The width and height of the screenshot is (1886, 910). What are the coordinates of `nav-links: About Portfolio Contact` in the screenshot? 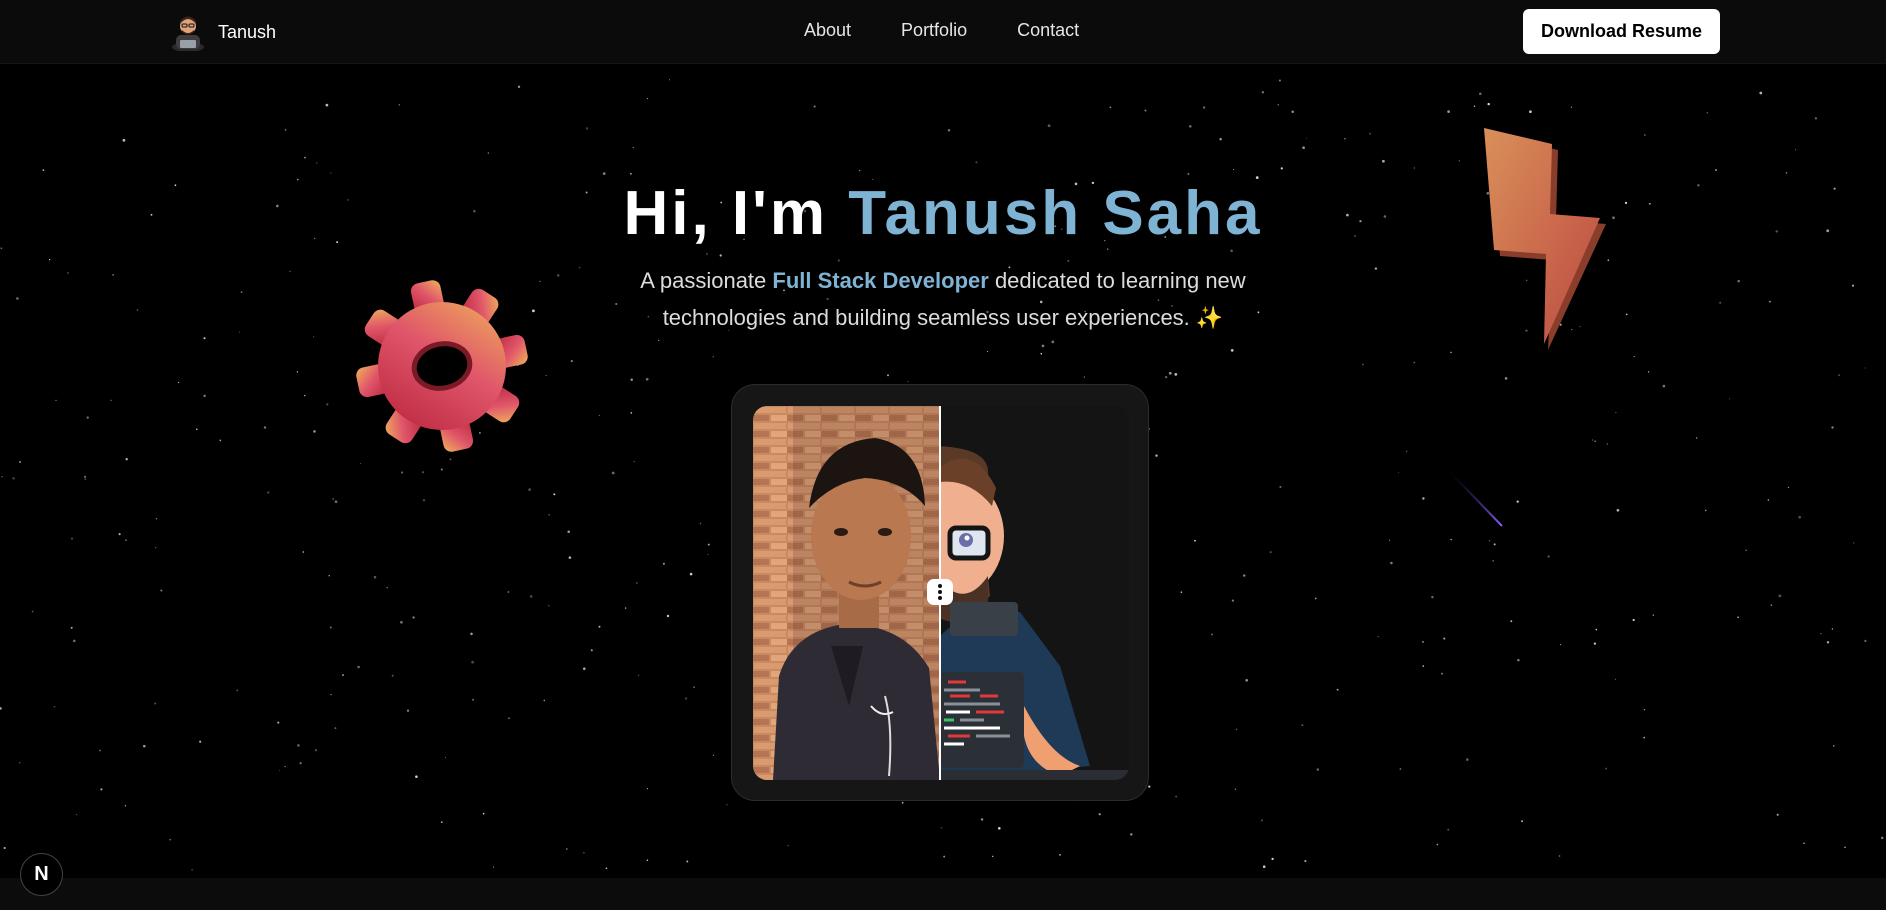 It's located at (941, 30).